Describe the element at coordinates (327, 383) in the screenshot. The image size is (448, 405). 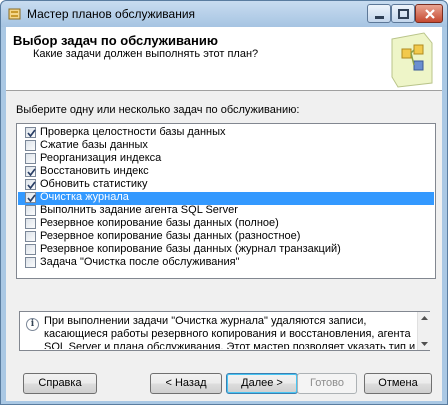
I see `finish-button: Готово` at that location.